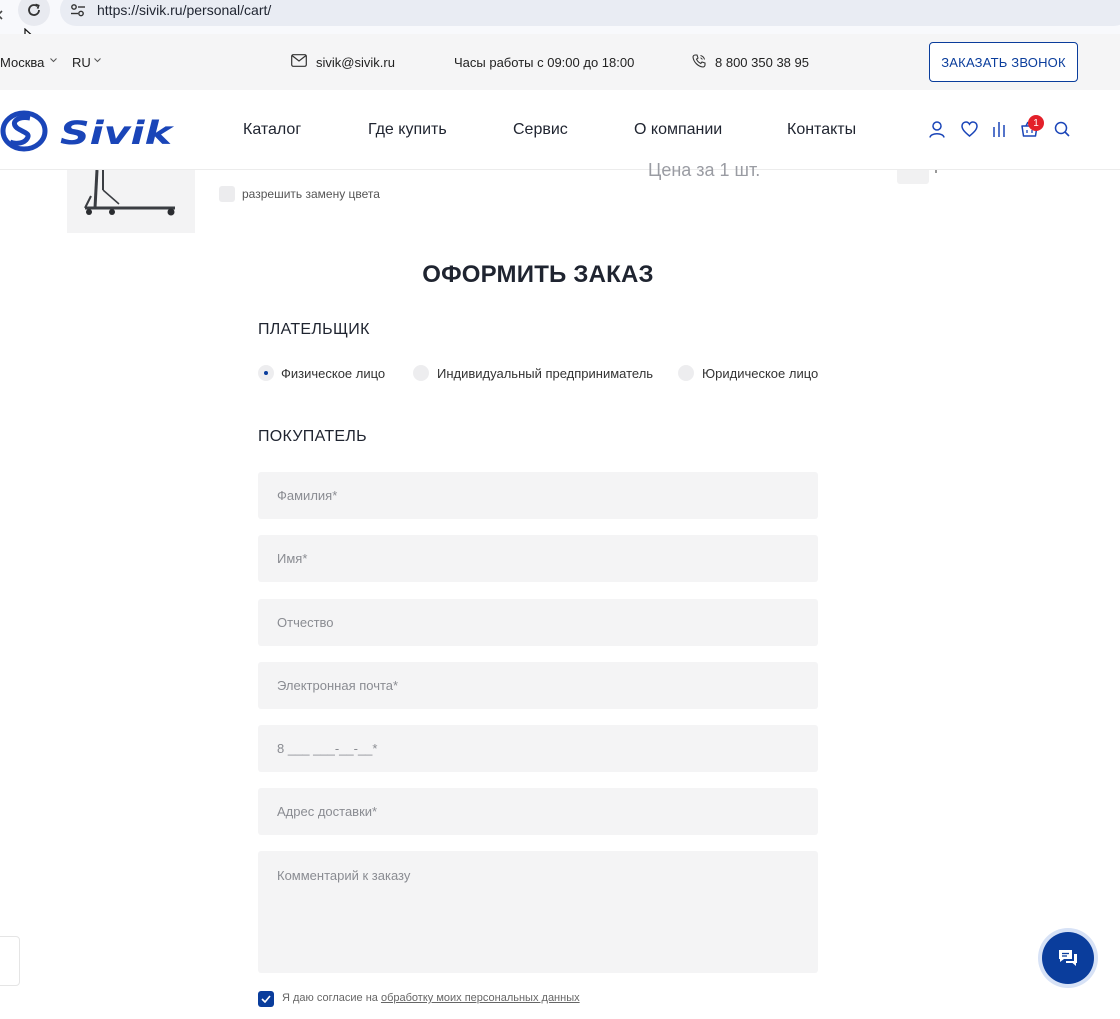 This screenshot has width=1120, height=1019. Describe the element at coordinates (227, 194) in the screenshot. I see `allow-color-replace-checkbox` at that location.